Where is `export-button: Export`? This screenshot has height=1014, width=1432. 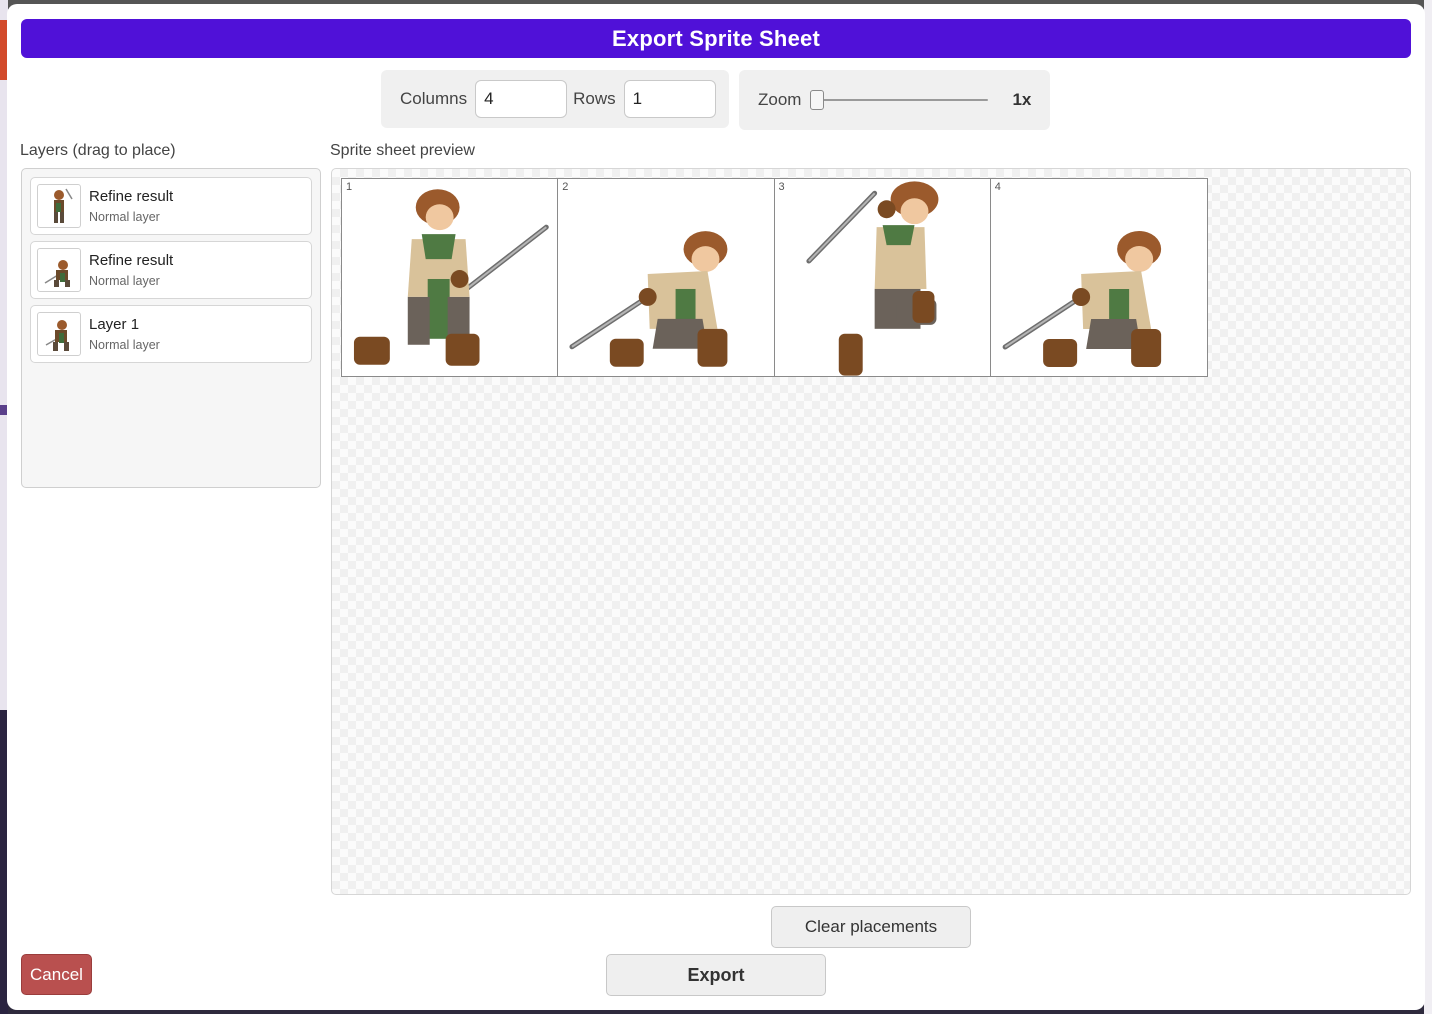
export-button: Export is located at coordinates (716, 975).